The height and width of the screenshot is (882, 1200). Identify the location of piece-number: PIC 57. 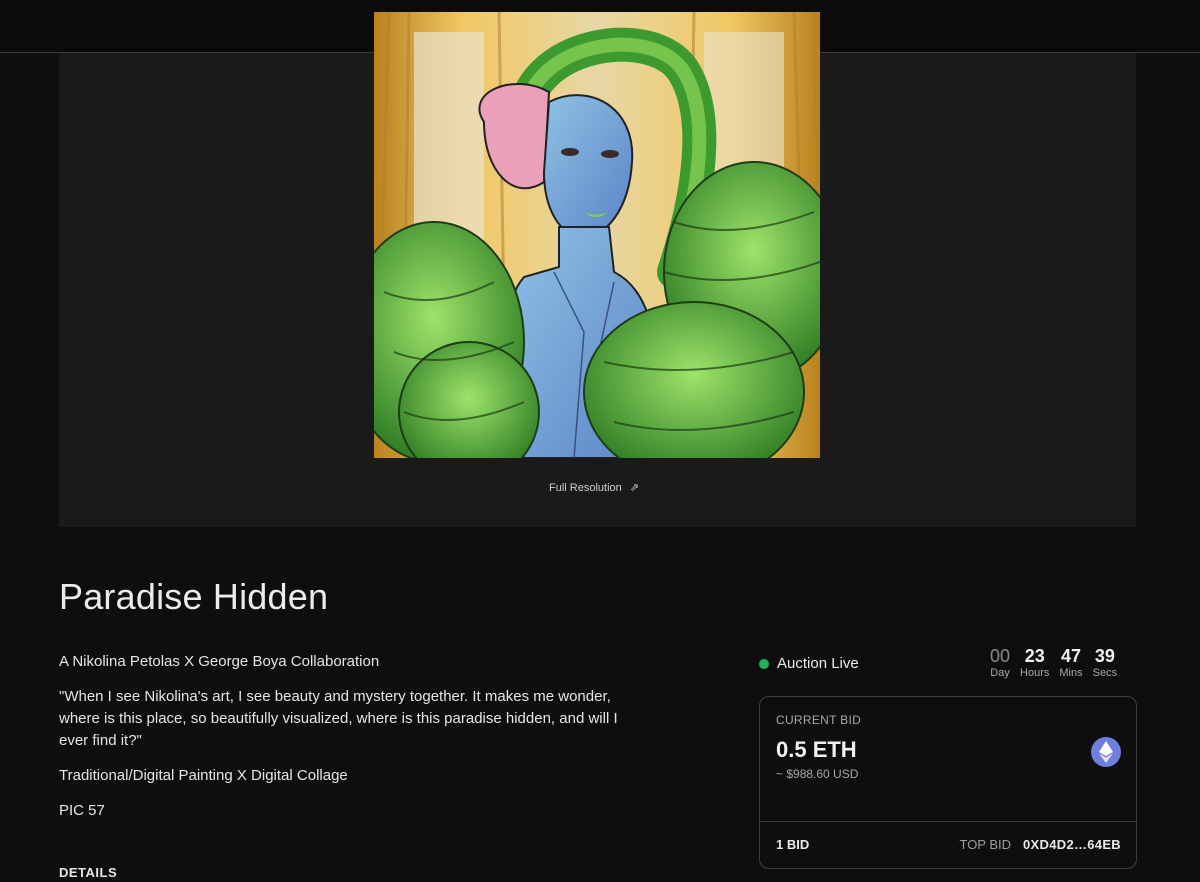
(82, 810).